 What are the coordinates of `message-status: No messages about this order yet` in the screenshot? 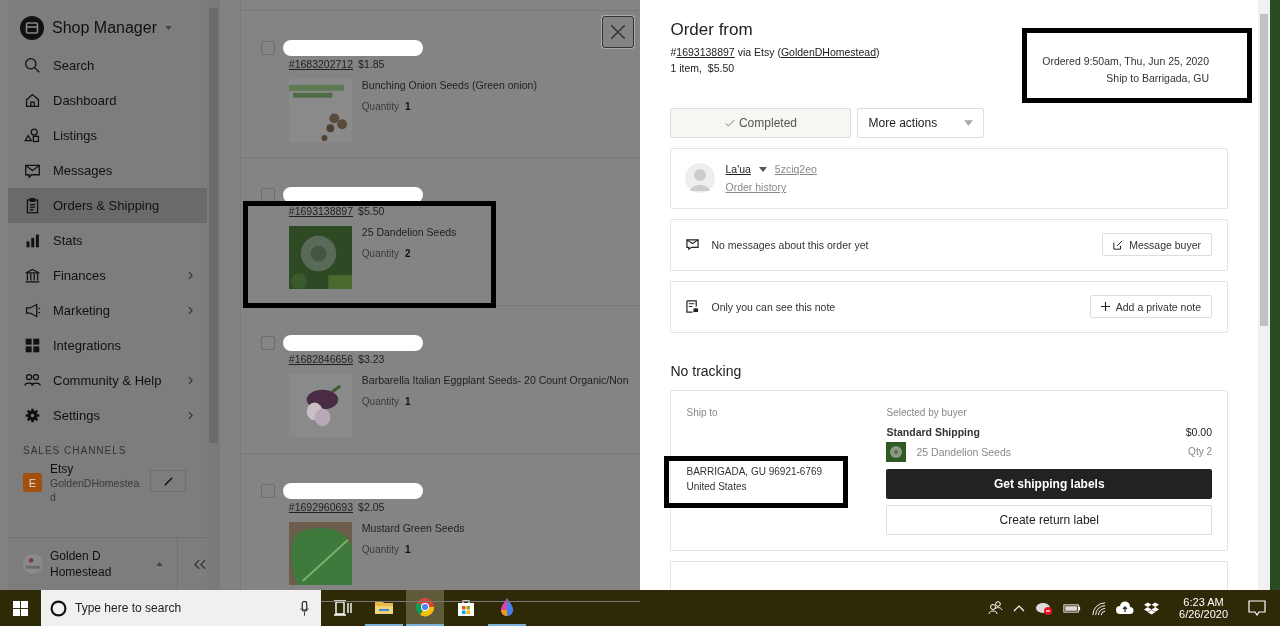 It's located at (790, 244).